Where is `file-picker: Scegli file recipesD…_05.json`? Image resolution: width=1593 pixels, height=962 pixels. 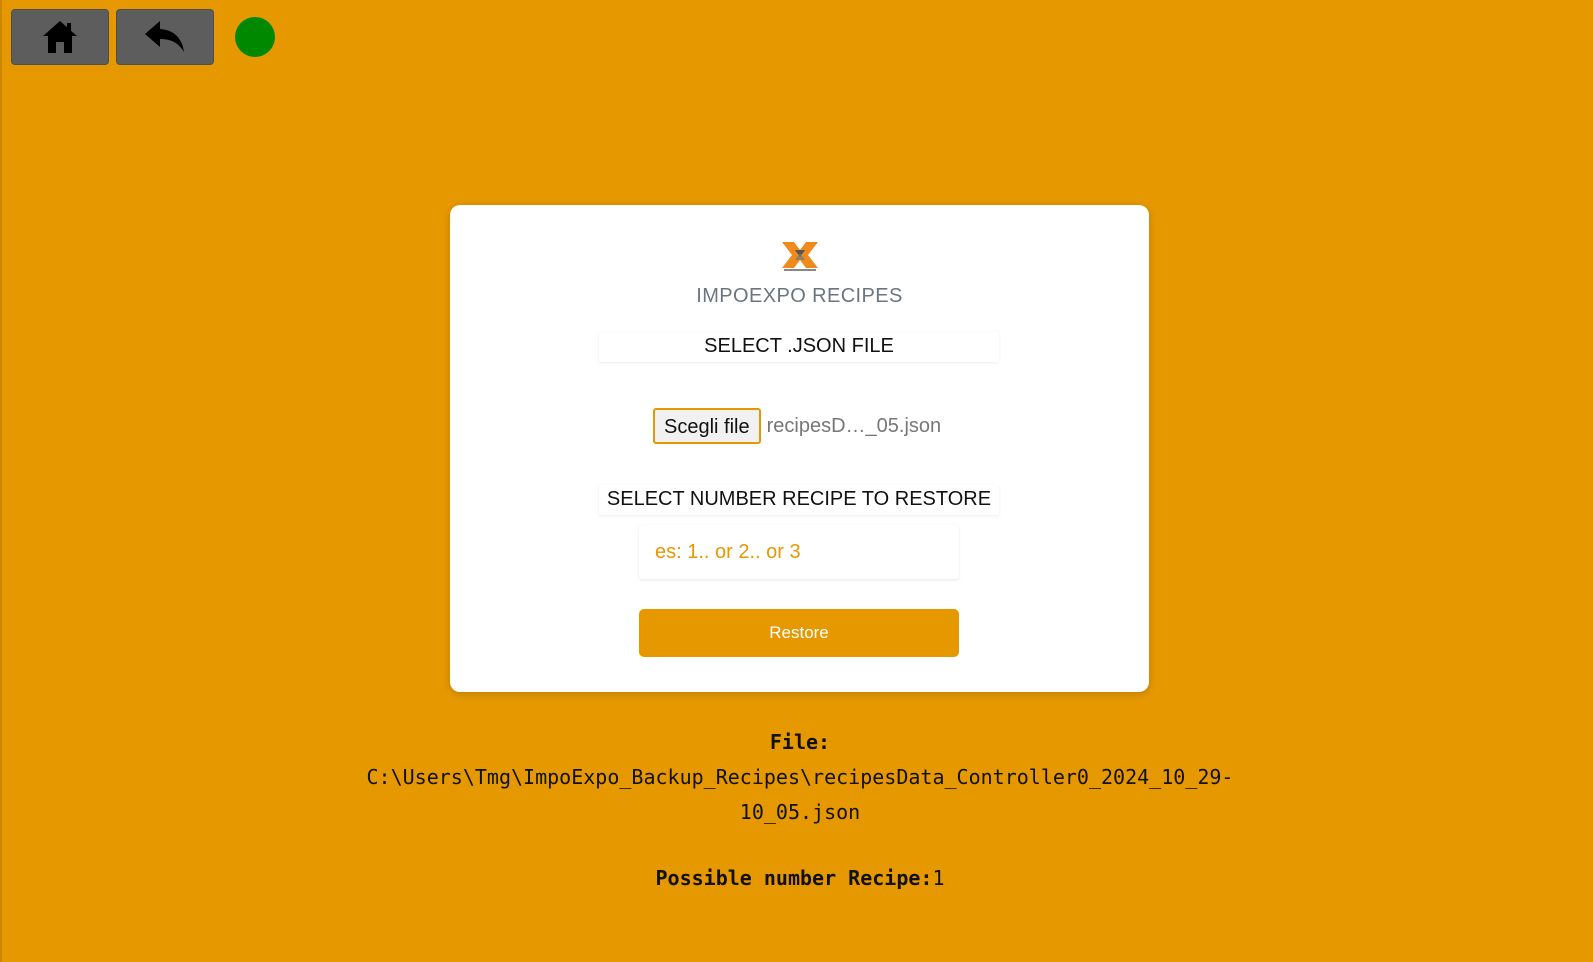
file-picker: Scegli file recipesD…_05.json is located at coordinates (797, 426).